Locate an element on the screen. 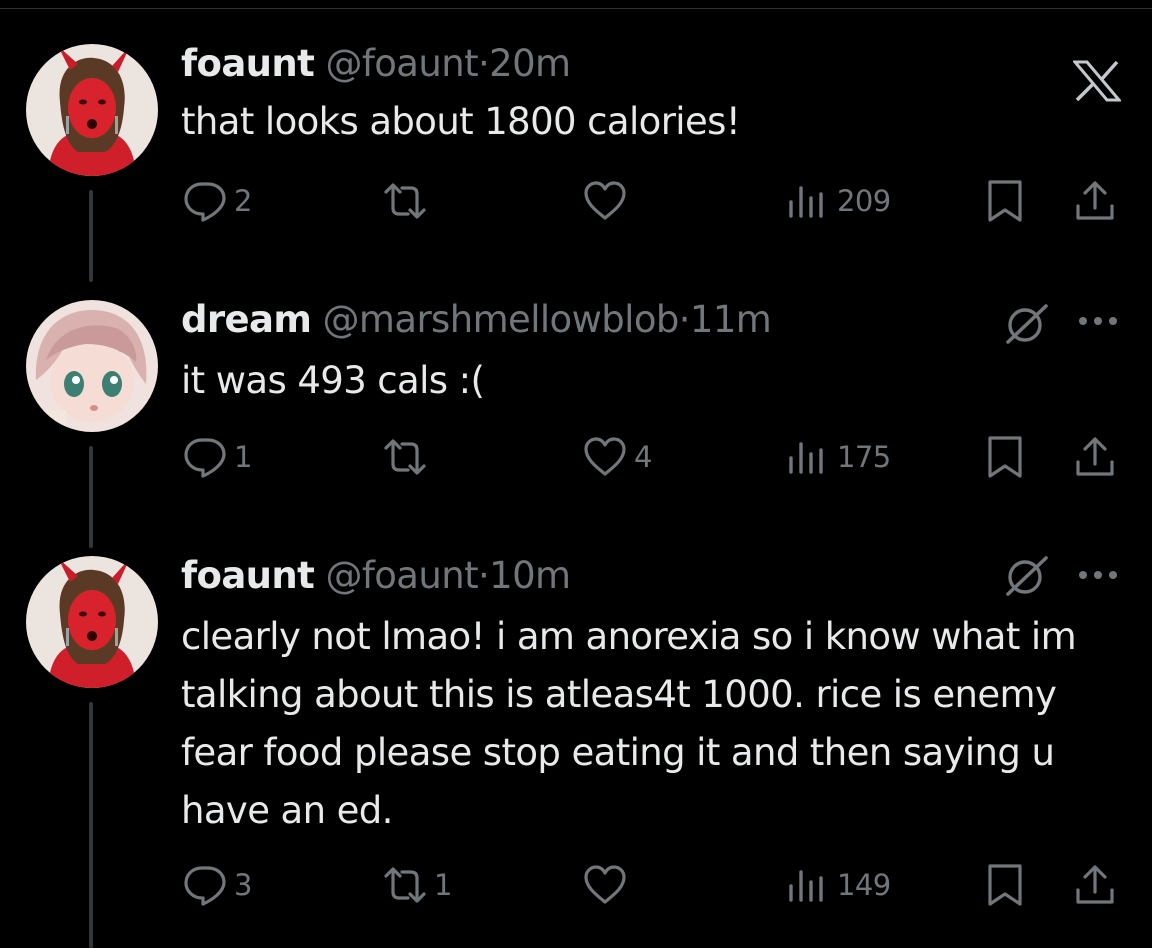 This screenshot has height=948, width=1152. tweet-header: dream @marshmellowblob·11m is located at coordinates (476, 320).